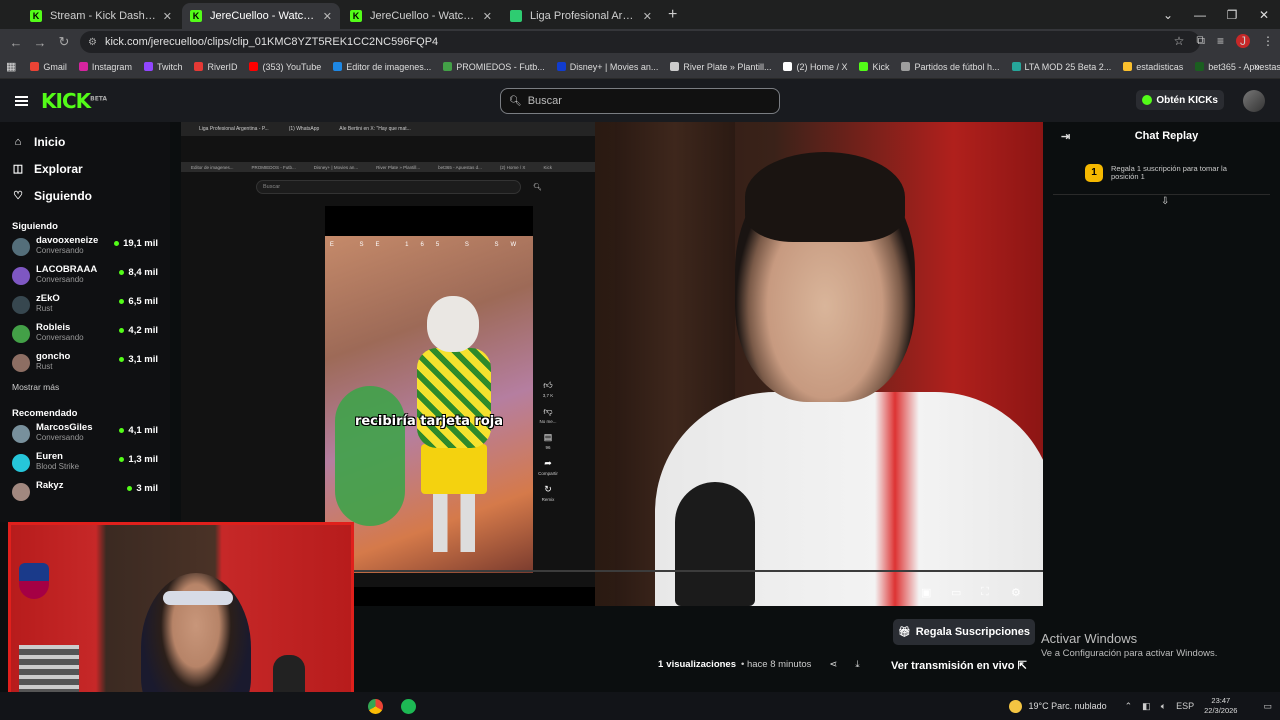 The width and height of the screenshot is (1280, 720). What do you see at coordinates (959, 665) in the screenshot?
I see `watch-live-link: Ver transmisión en vivo ⇱` at bounding box center [959, 665].